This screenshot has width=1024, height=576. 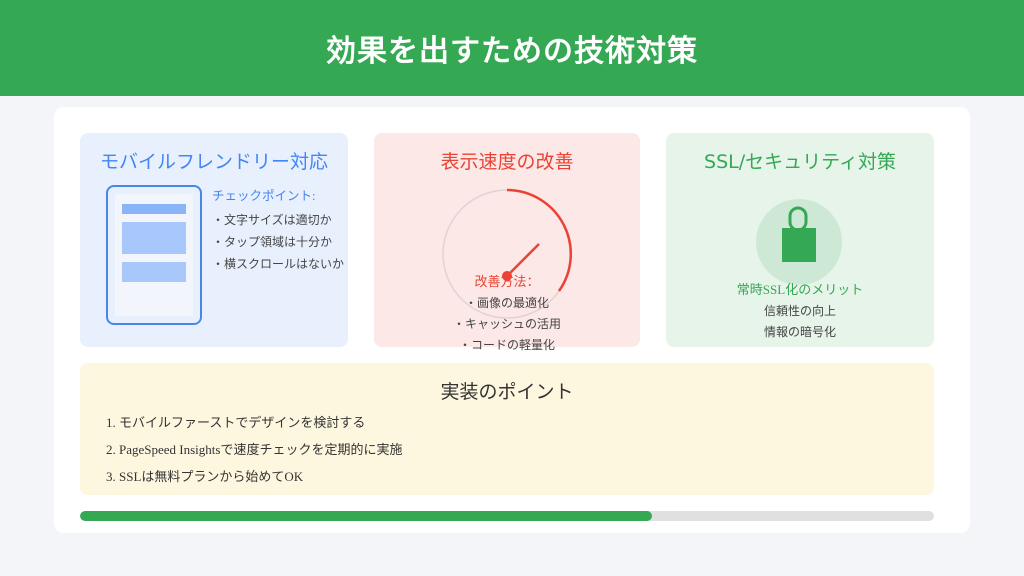 I want to click on progress-fill, so click(x=366, y=516).